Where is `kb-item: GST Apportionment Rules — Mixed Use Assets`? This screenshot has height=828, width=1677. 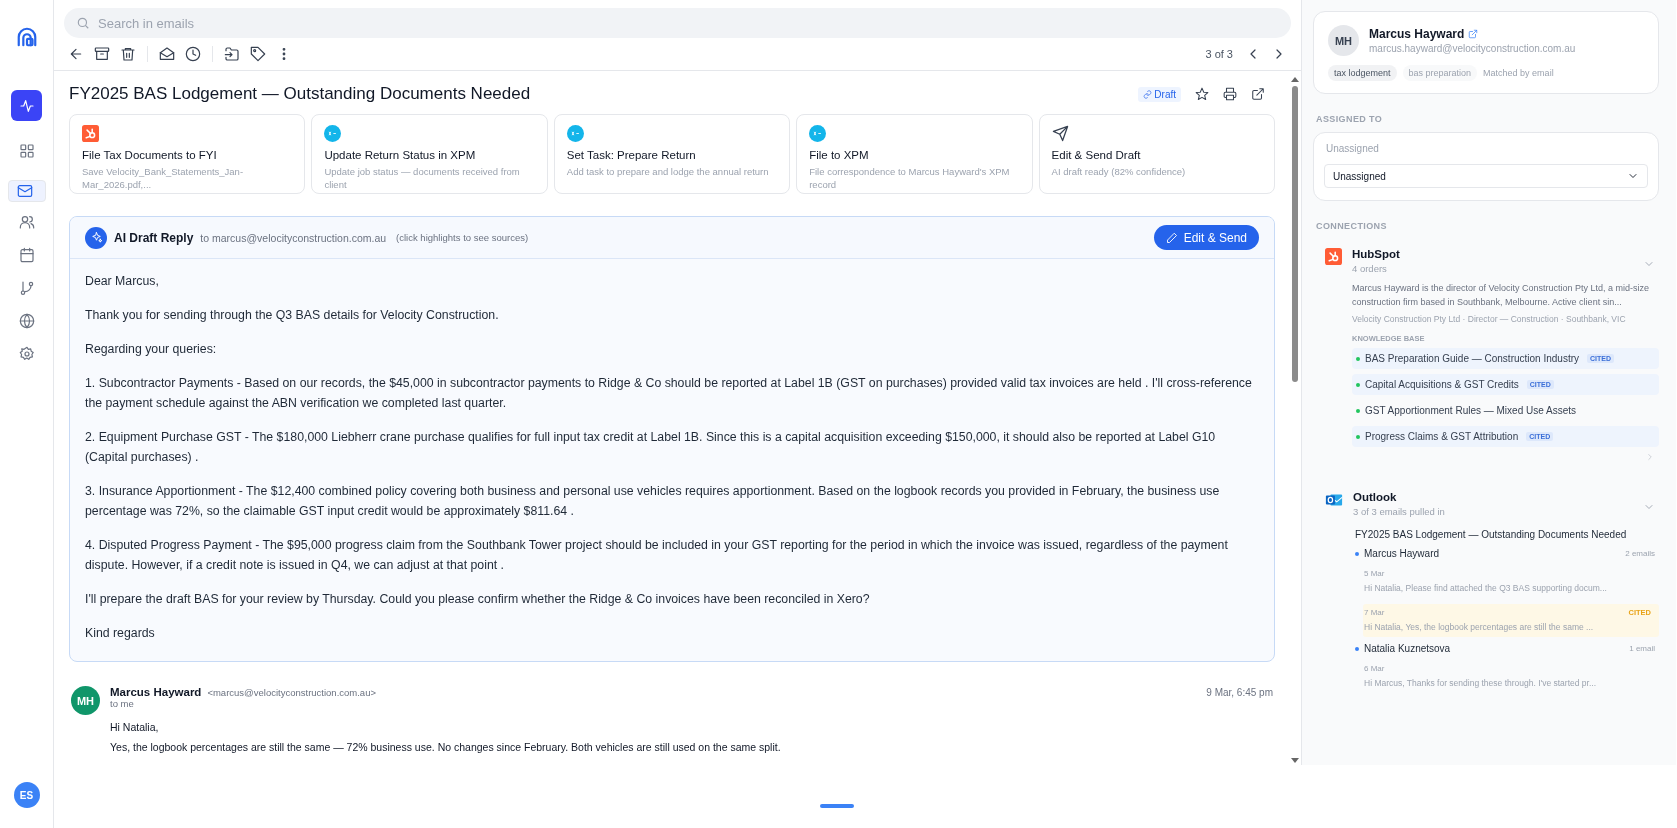
kb-item: GST Apportionment Rules — Mixed Use Assets is located at coordinates (1505, 410).